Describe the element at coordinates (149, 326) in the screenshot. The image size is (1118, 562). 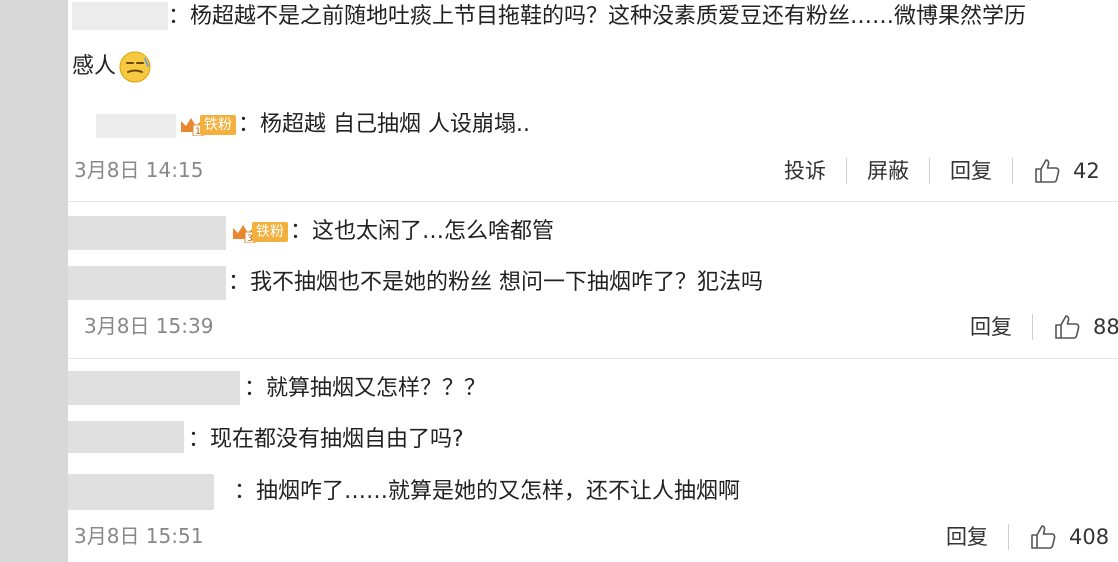
I see `comment-timestamp: 3月8日 15:39` at that location.